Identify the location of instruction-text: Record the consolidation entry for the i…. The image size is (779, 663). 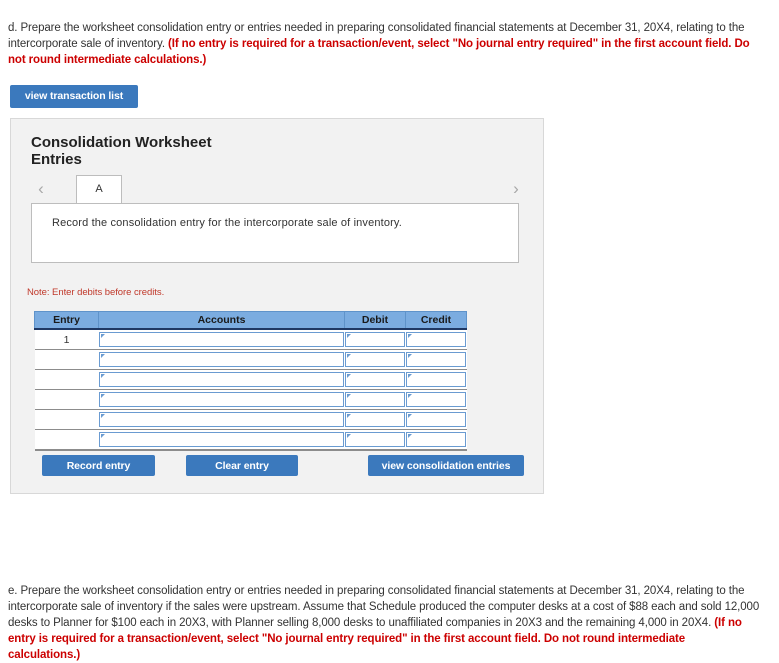
(227, 223).